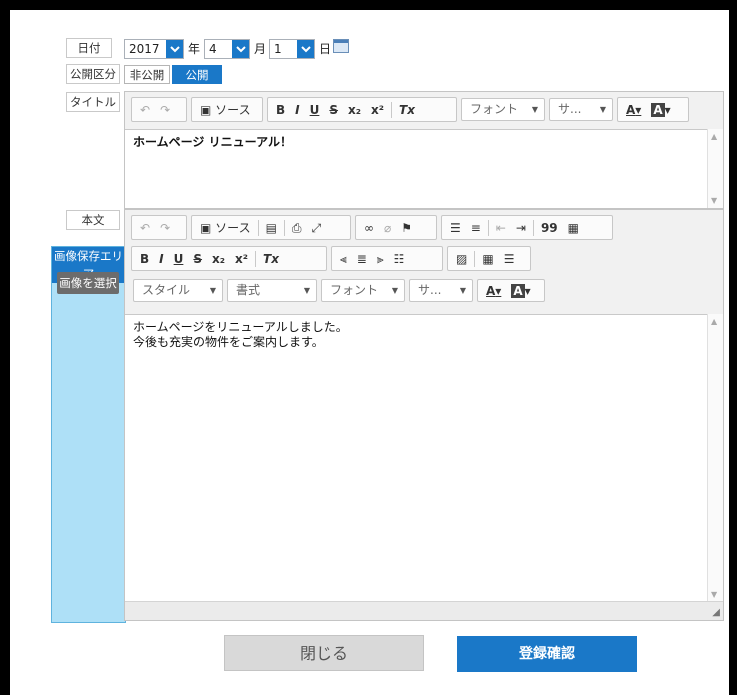  Describe the element at coordinates (406, 228) in the screenshot. I see `anchor-flag-icon: ⚑` at that location.